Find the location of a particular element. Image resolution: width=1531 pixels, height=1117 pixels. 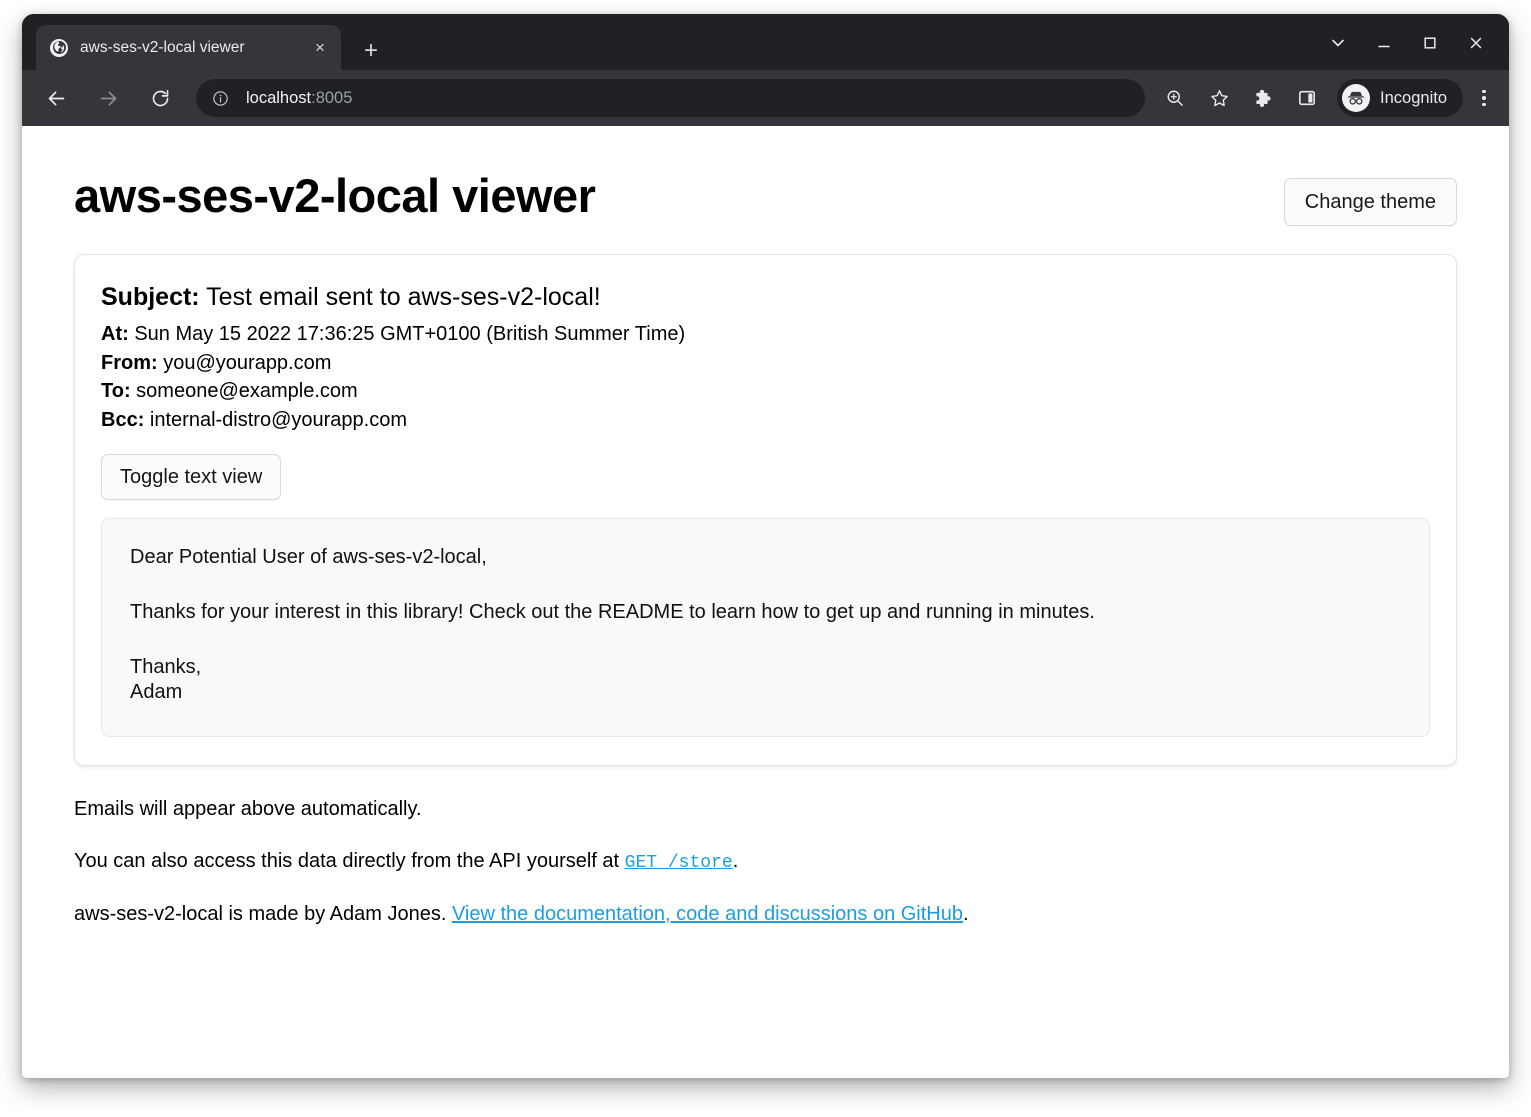

note-auto-appear: Emails will appear above automatically. is located at coordinates (248, 808).